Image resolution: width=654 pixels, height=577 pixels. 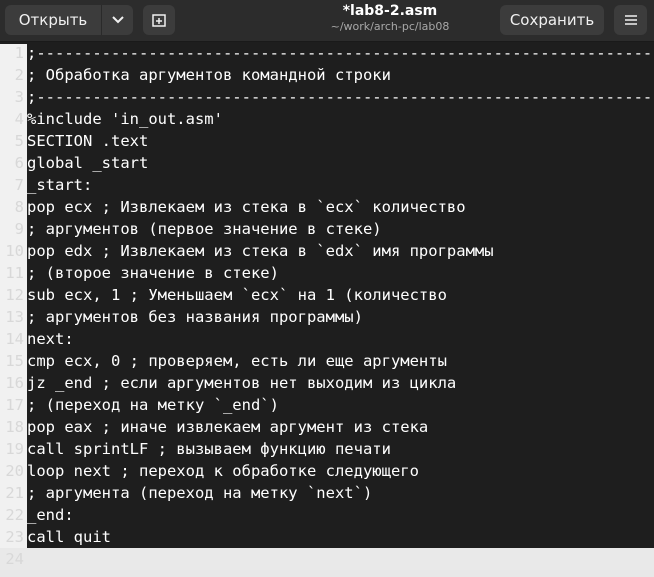 I want to click on code-text: _end:, so click(x=50, y=515).